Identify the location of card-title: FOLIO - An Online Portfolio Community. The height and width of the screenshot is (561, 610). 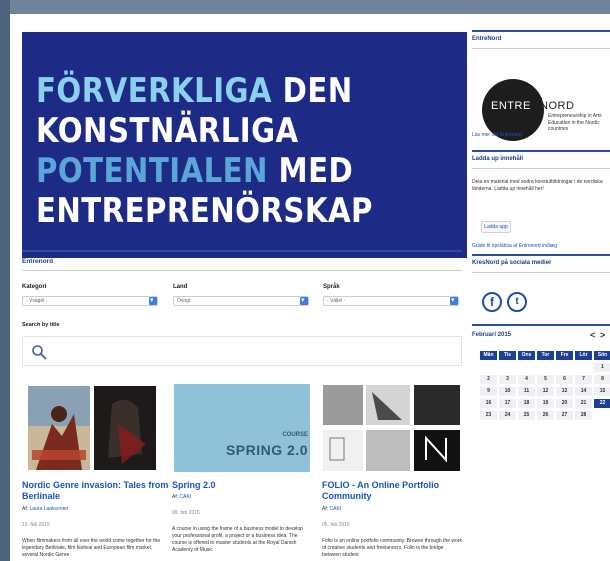
(396, 491).